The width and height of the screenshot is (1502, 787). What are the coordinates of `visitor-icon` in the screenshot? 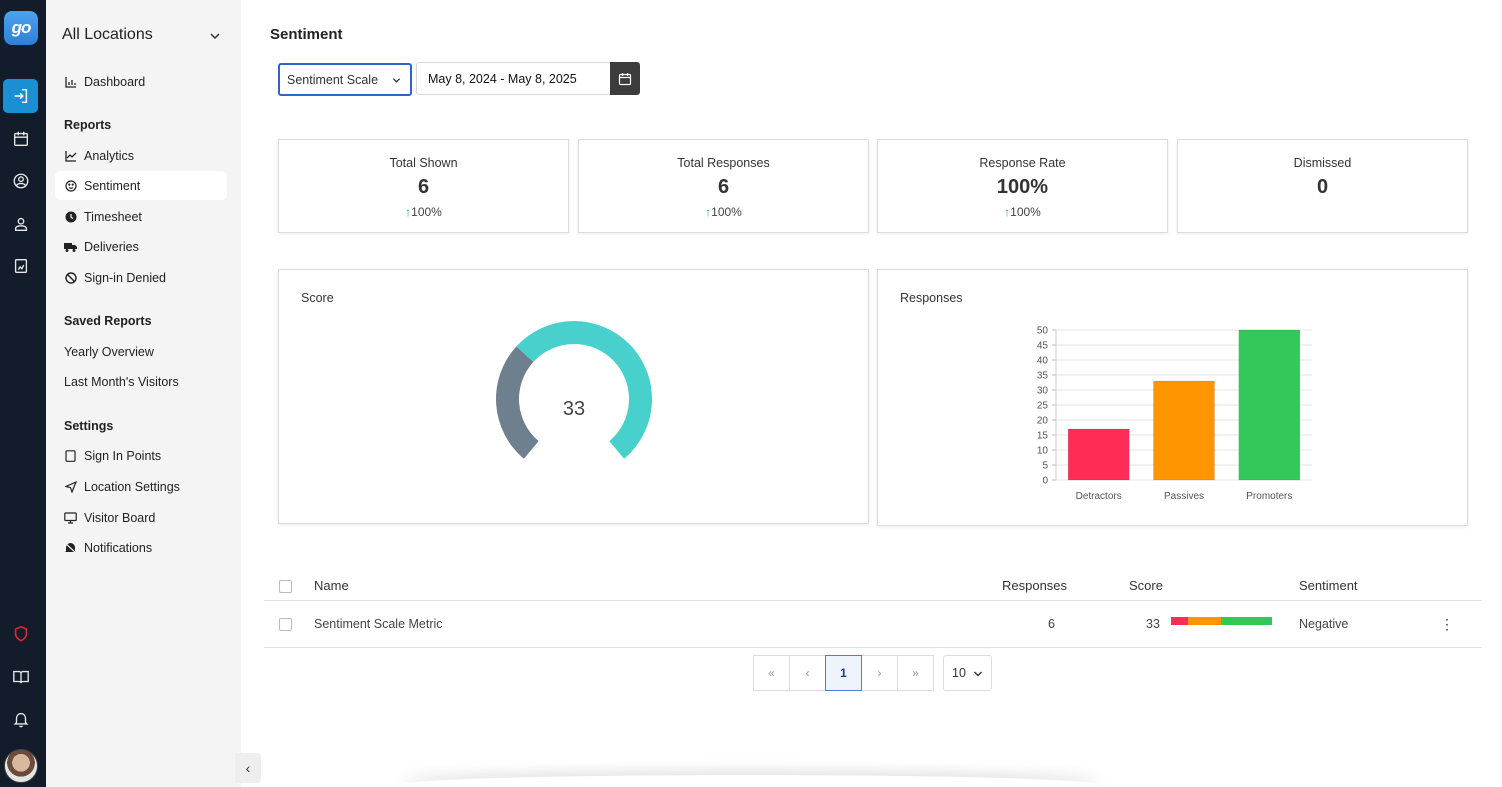 It's located at (20, 224).